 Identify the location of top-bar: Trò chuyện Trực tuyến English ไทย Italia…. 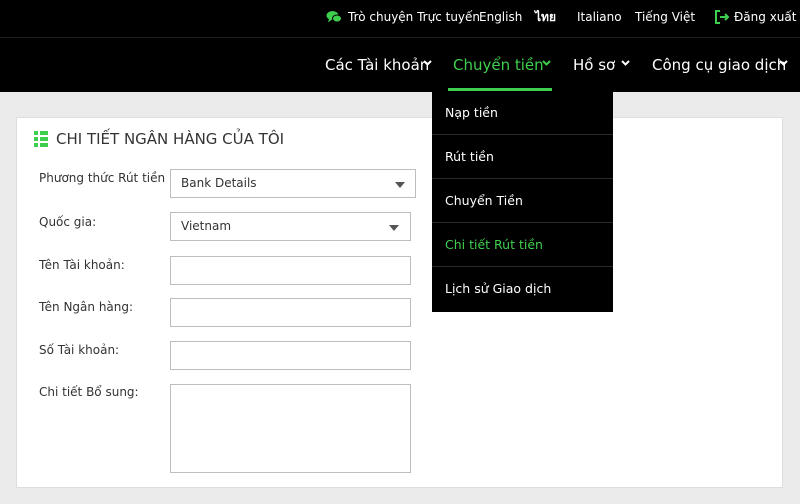
(400, 19).